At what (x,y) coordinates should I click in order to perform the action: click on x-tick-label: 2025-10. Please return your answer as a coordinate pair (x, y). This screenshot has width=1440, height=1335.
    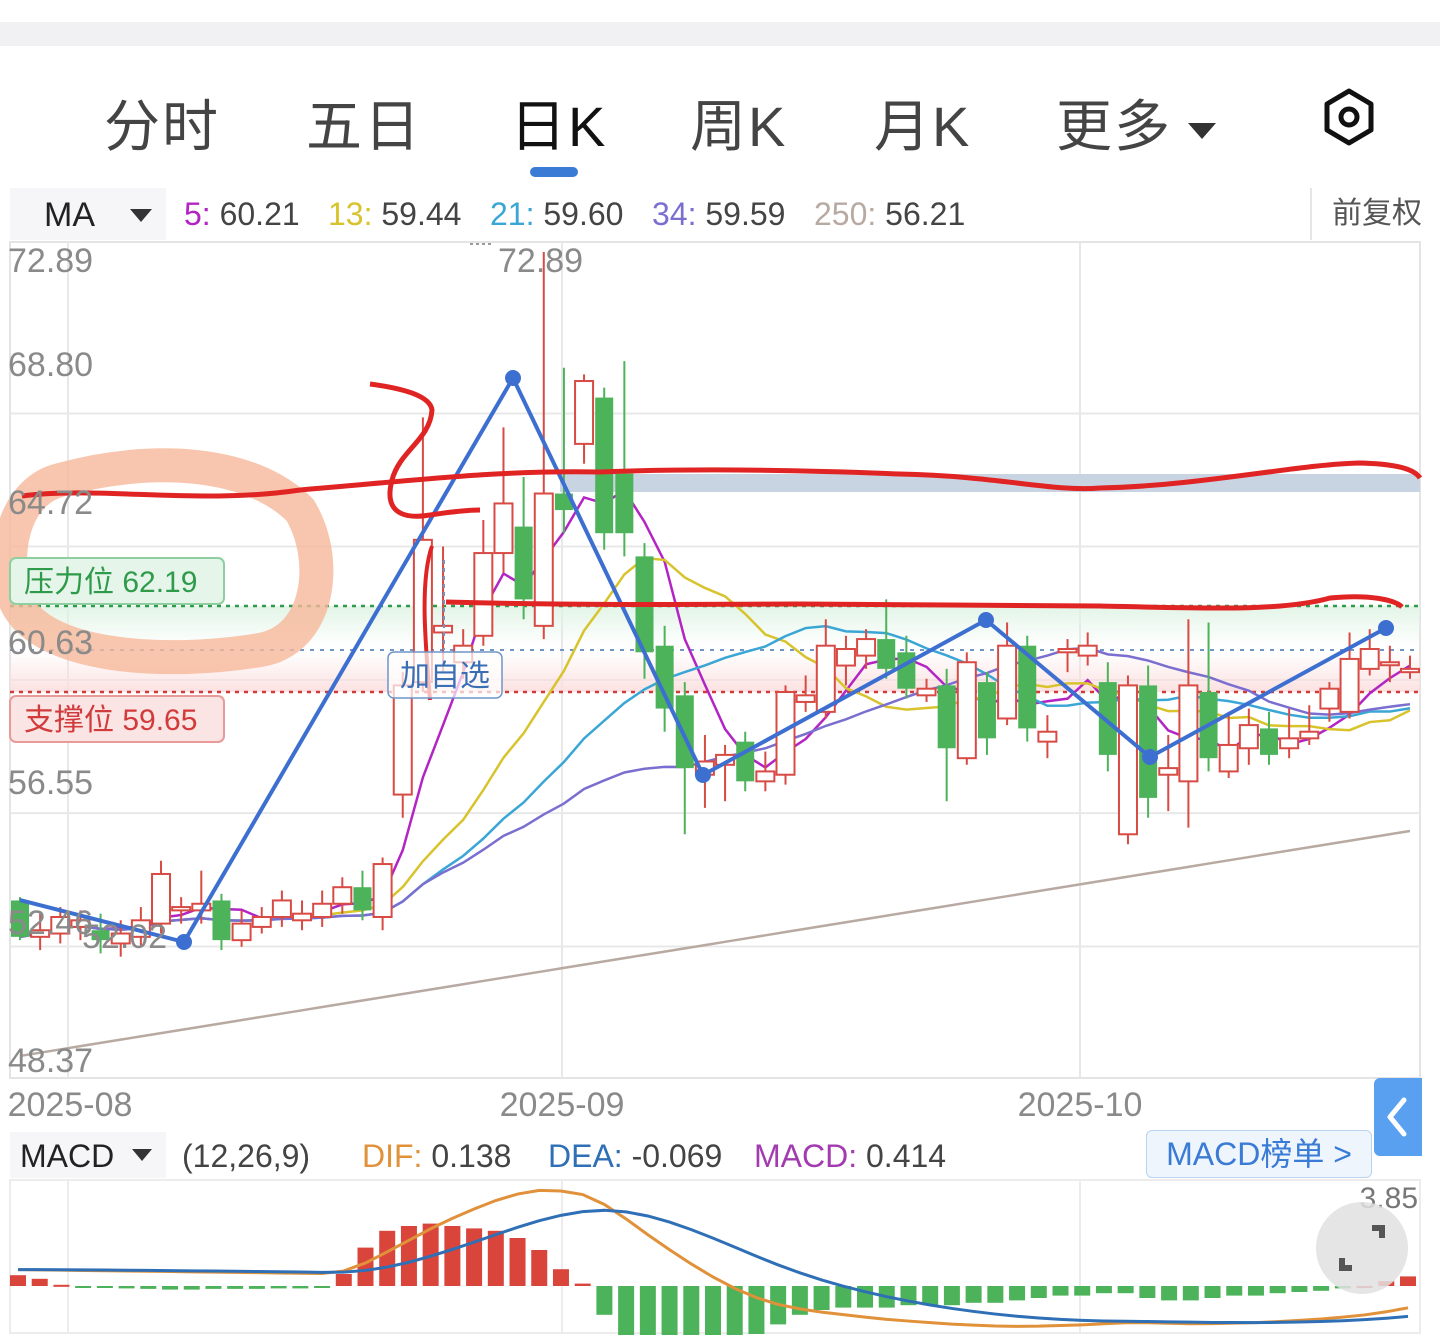
    Looking at the image, I should click on (1080, 1105).